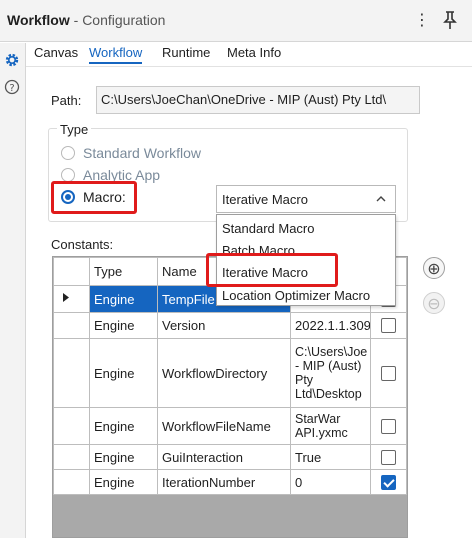 The image size is (472, 538). I want to click on grid-corner, so click(71, 271).